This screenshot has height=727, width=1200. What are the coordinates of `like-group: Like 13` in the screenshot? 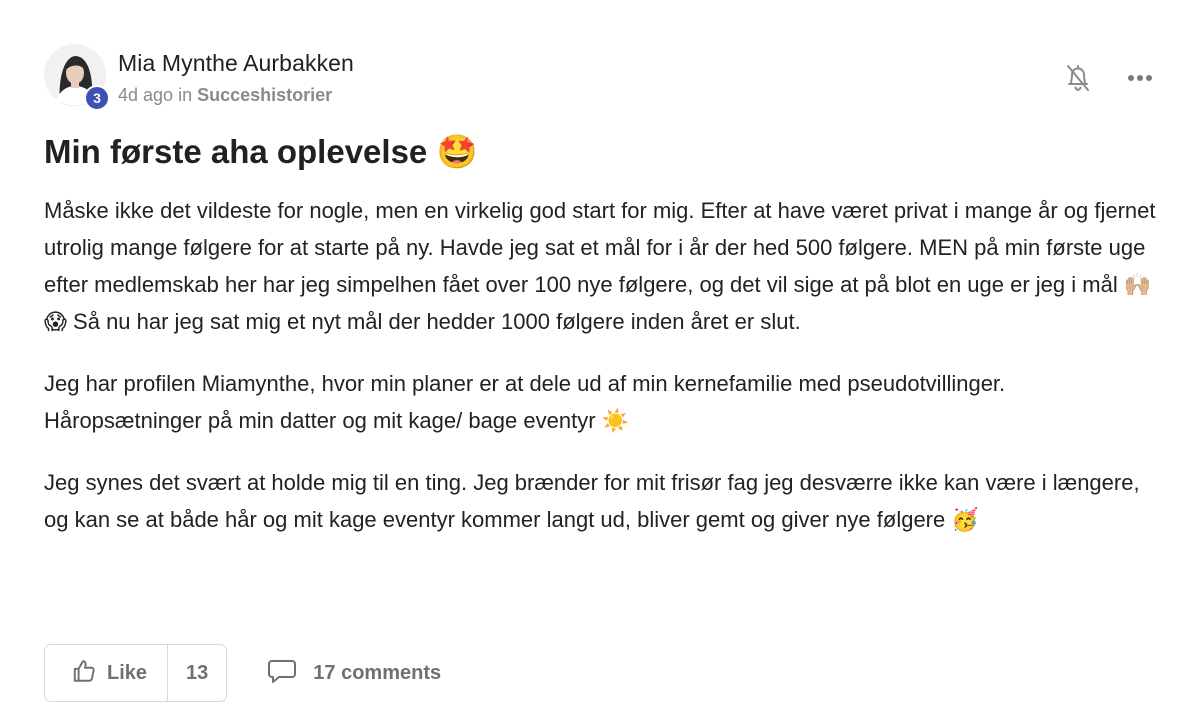 It's located at (136, 673).